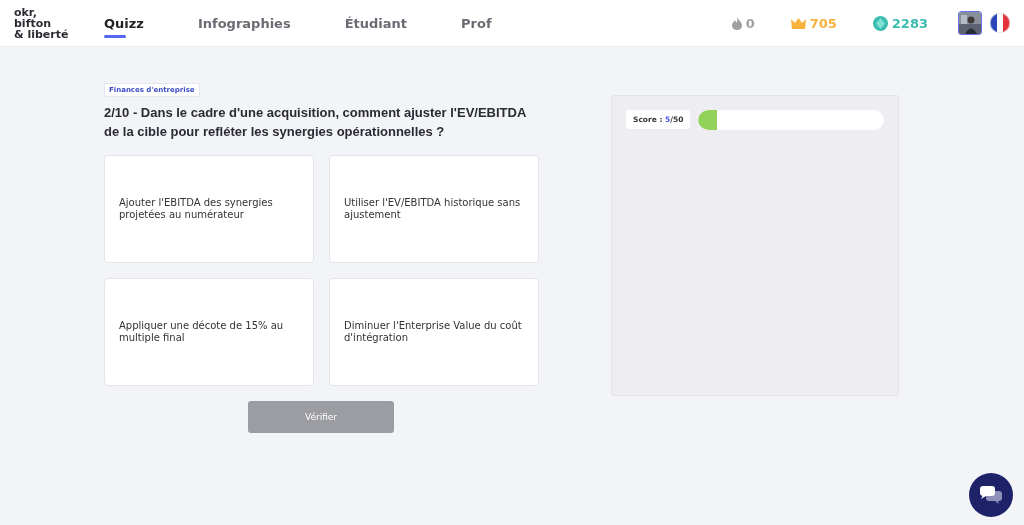  I want to click on nav-tab: Infographies, so click(244, 23).